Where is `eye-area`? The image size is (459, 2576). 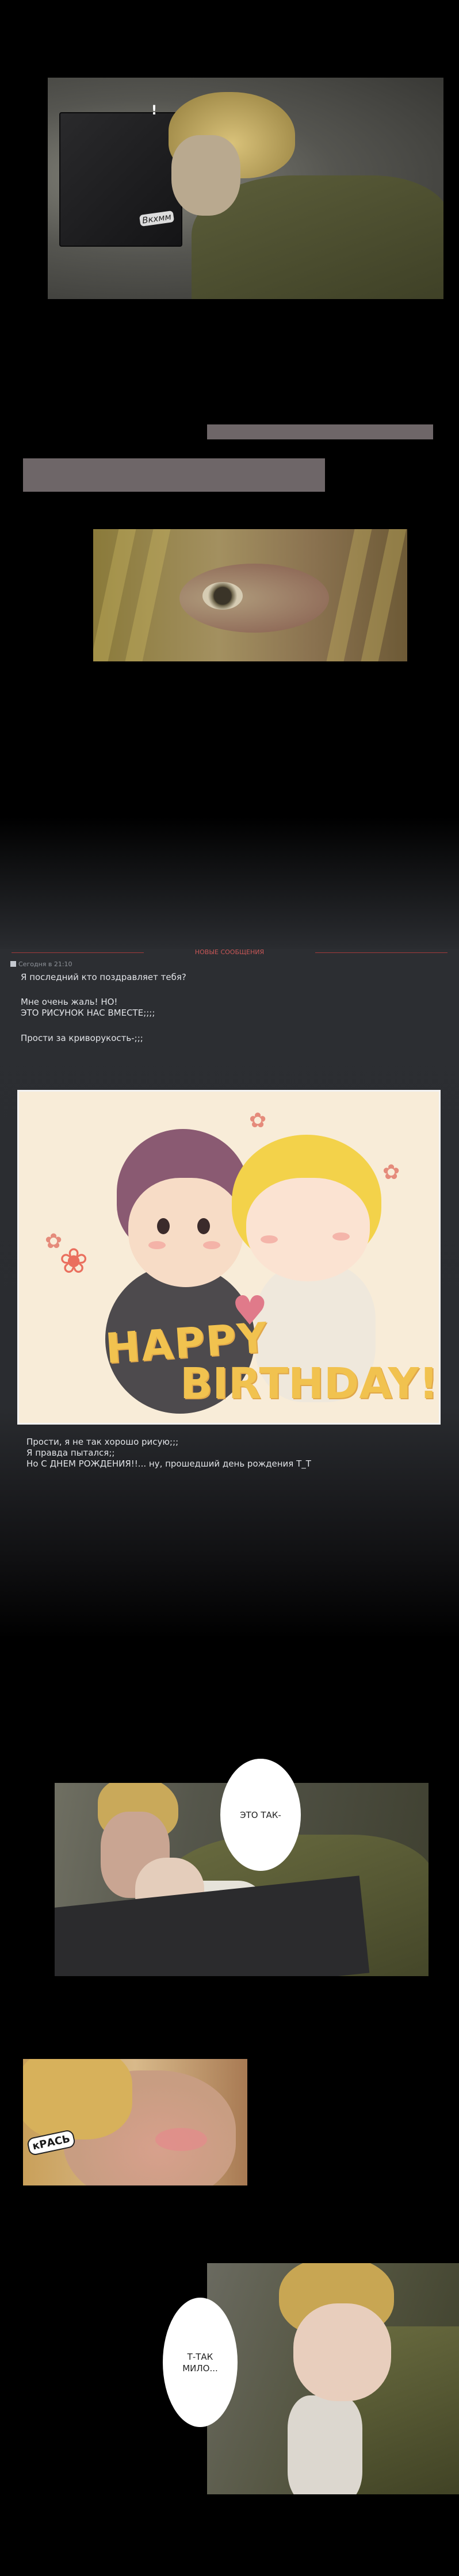
eye-area is located at coordinates (254, 598).